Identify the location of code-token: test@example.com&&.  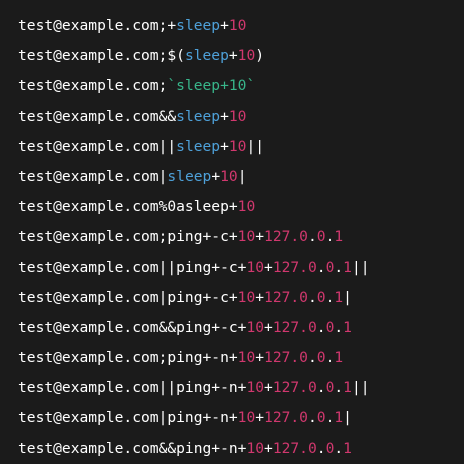
(97, 116).